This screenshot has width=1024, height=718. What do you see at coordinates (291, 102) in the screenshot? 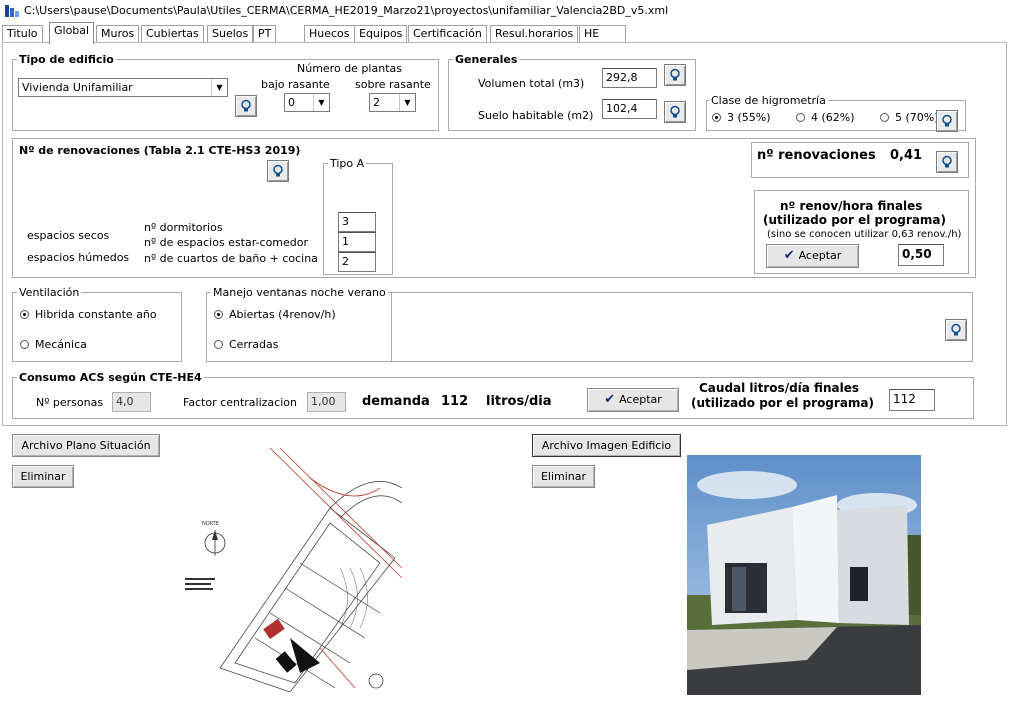
I see `bajo-rasante-value: 0` at bounding box center [291, 102].